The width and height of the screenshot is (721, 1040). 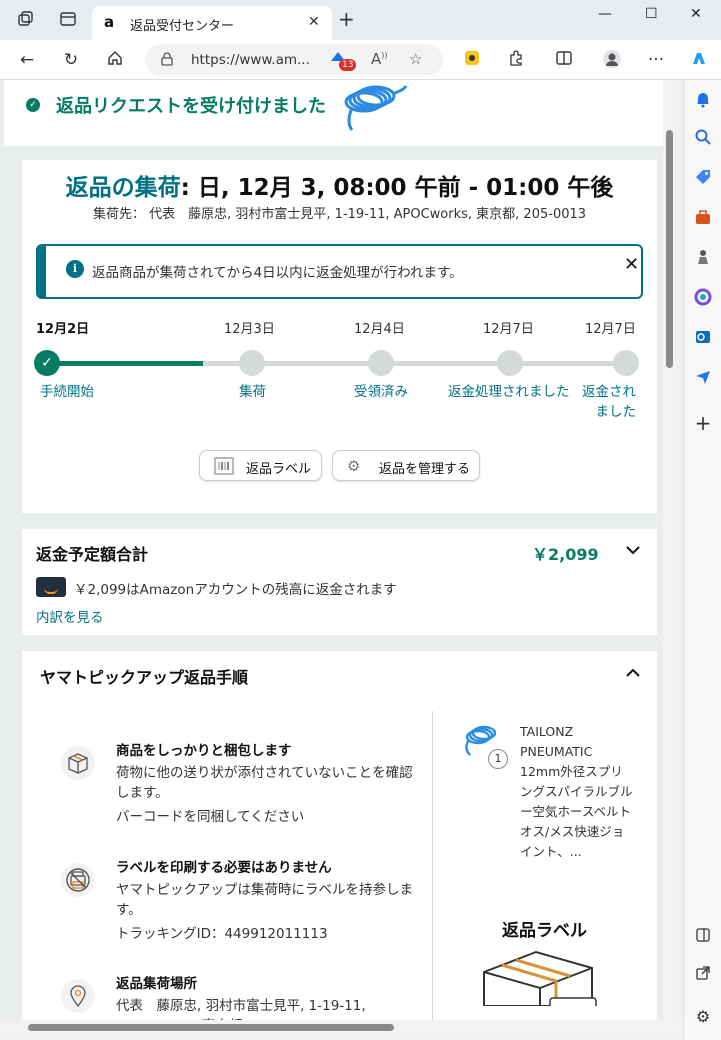 What do you see at coordinates (498, 759) in the screenshot?
I see `product-quantity-badge: 1` at bounding box center [498, 759].